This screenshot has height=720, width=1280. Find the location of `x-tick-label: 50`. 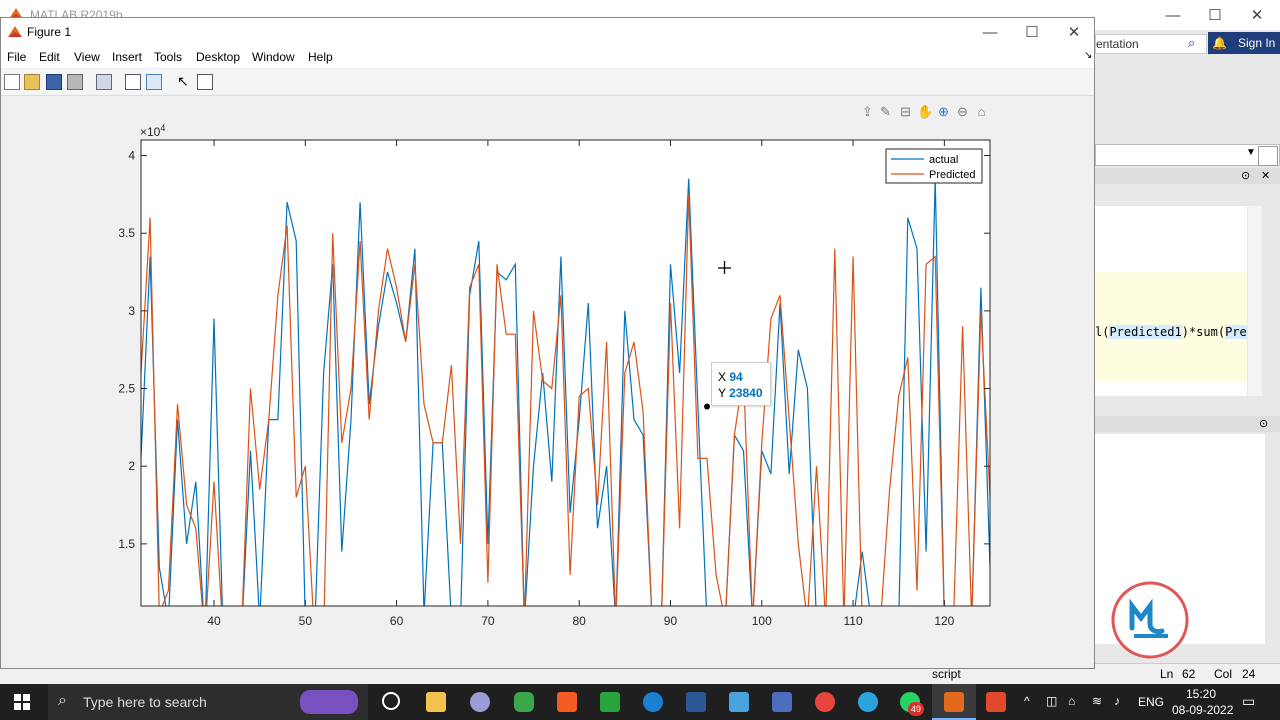

x-tick-label: 50 is located at coordinates (306, 621).